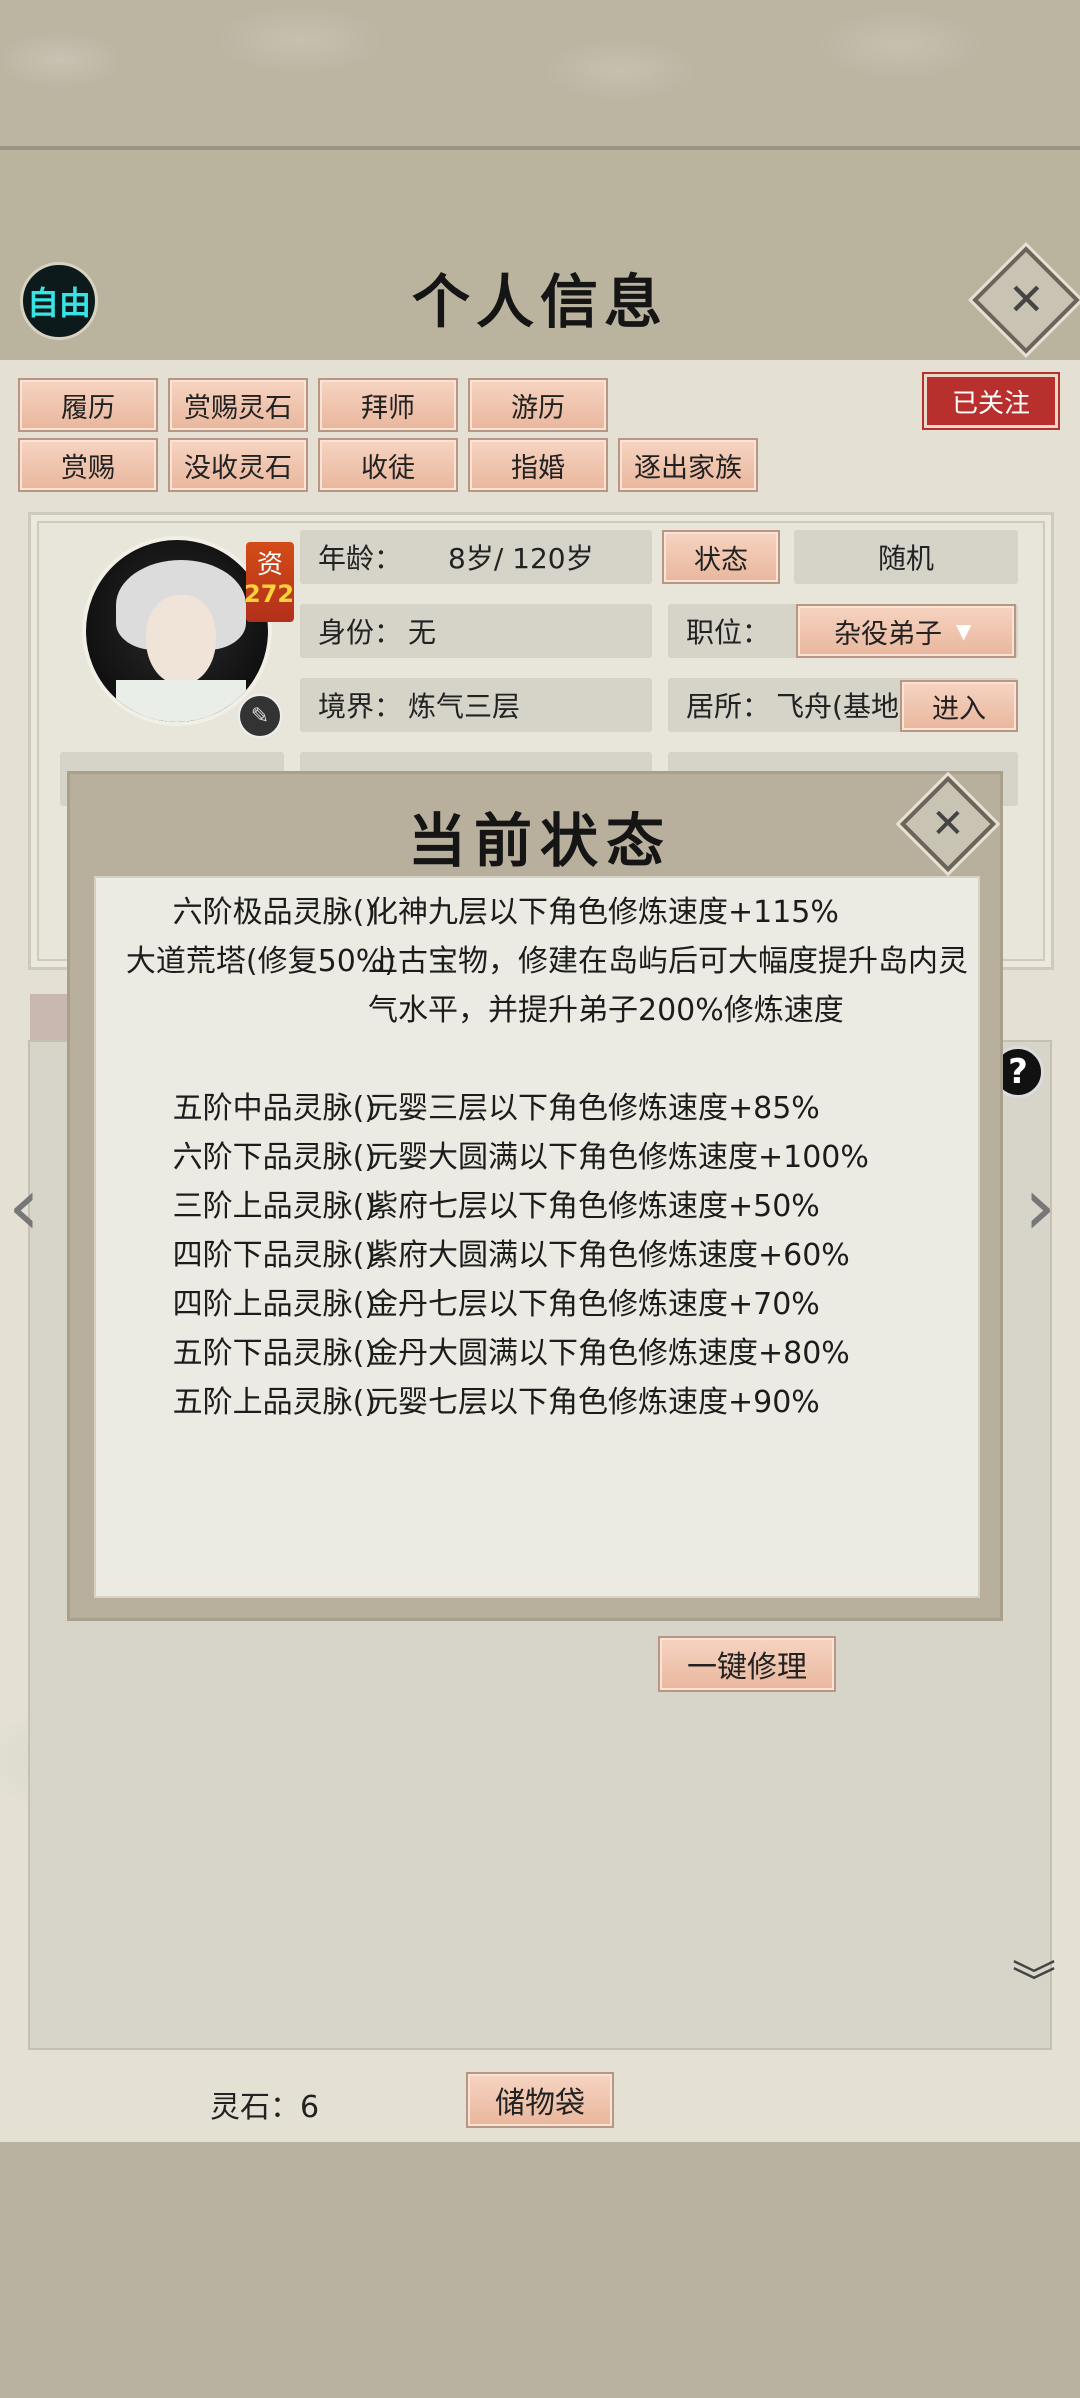  What do you see at coordinates (618, 1157) in the screenshot?
I see `status-effect: 元婴大圆满以下角色修炼速度+100%` at bounding box center [618, 1157].